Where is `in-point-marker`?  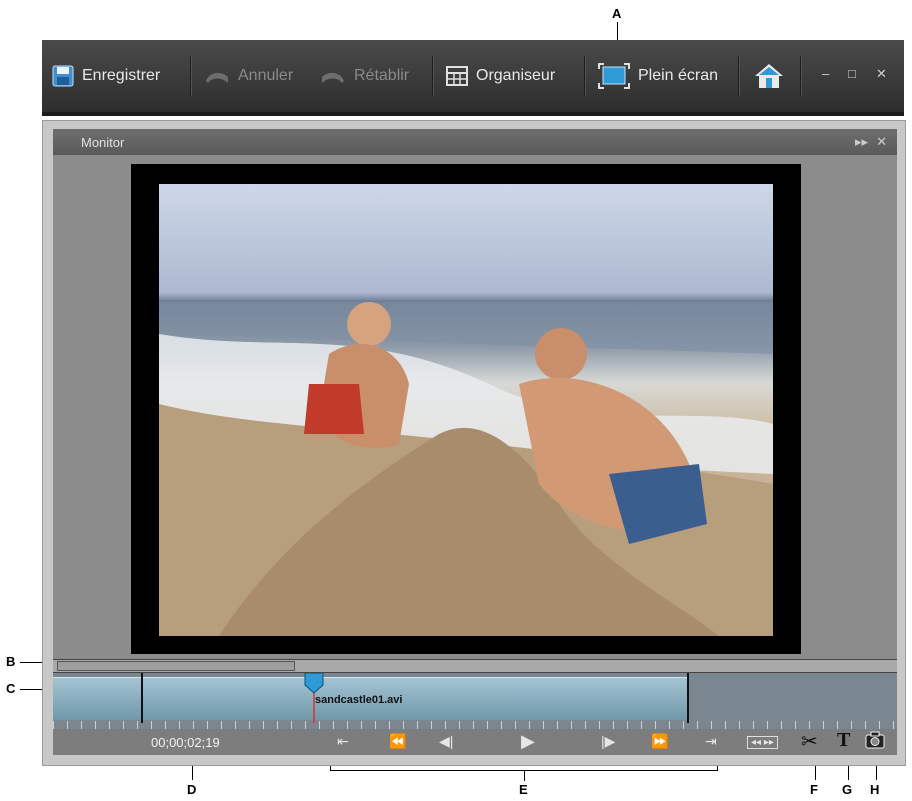 in-point-marker is located at coordinates (142, 698).